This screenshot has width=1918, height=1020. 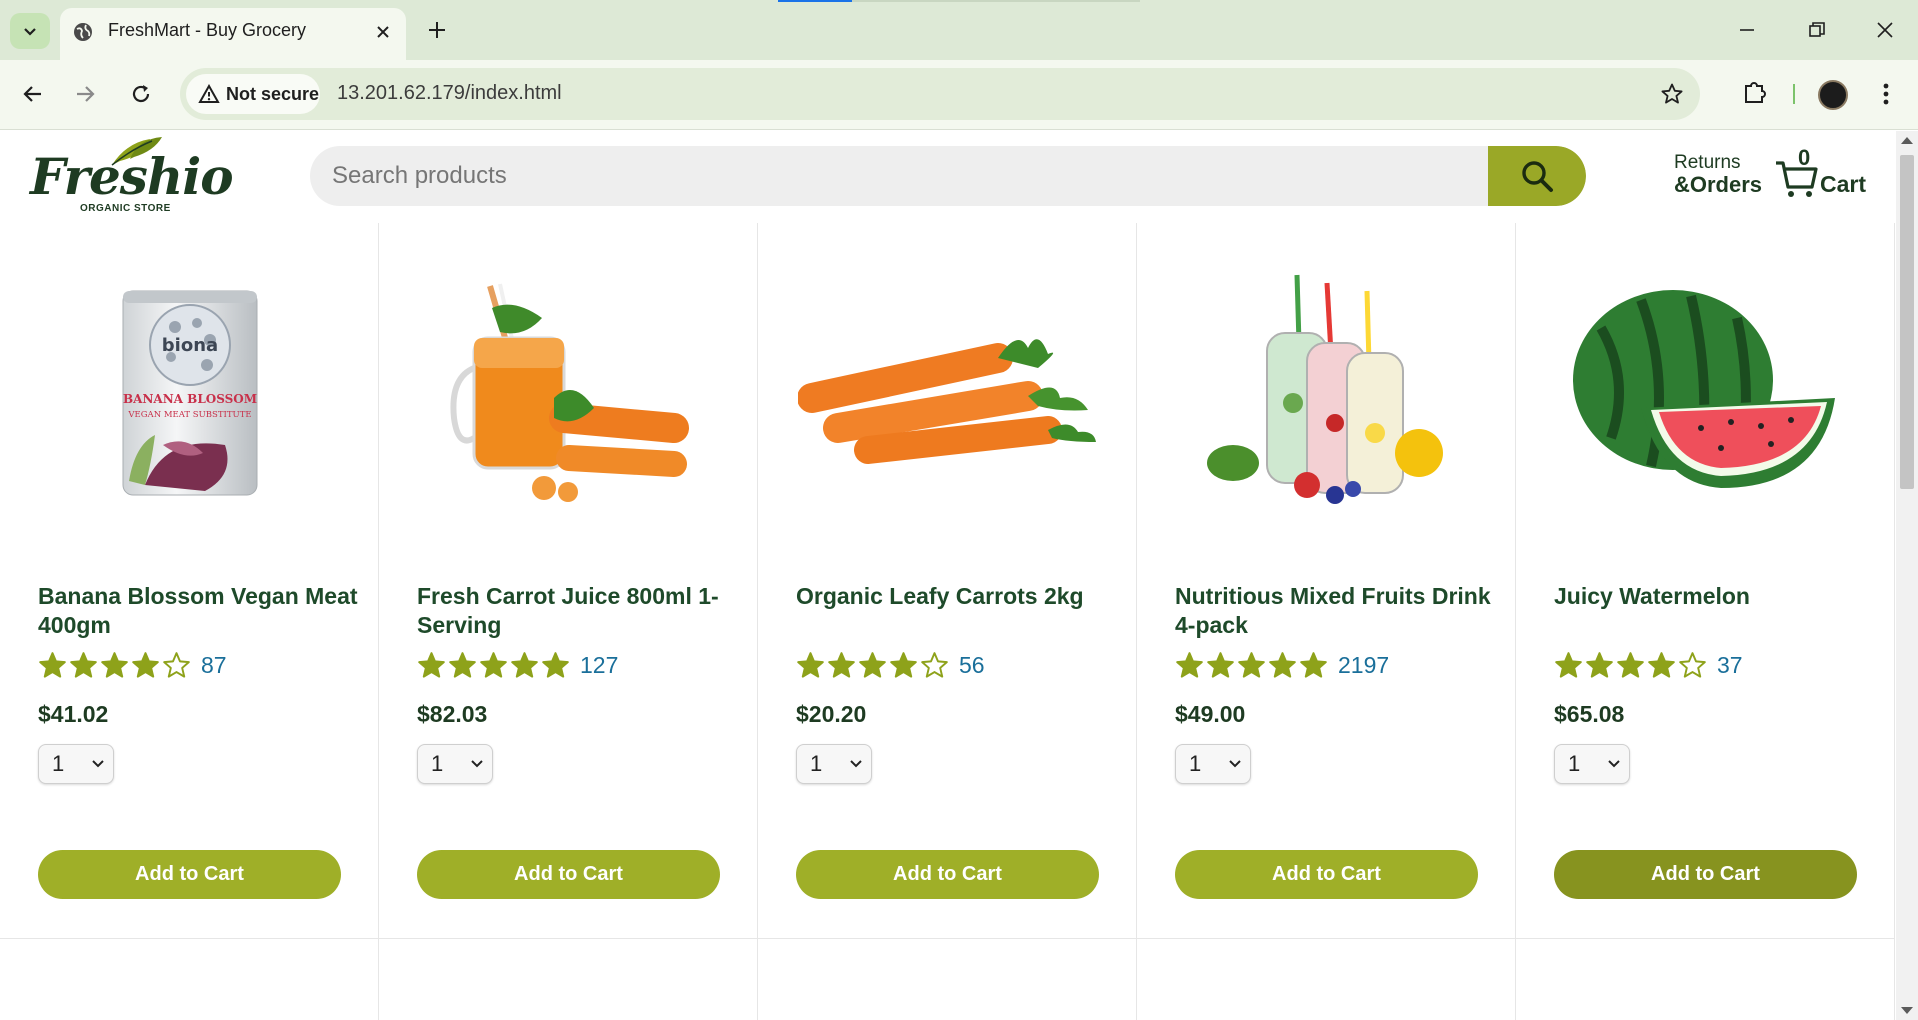 What do you see at coordinates (1537, 176) in the screenshot?
I see `search-button` at bounding box center [1537, 176].